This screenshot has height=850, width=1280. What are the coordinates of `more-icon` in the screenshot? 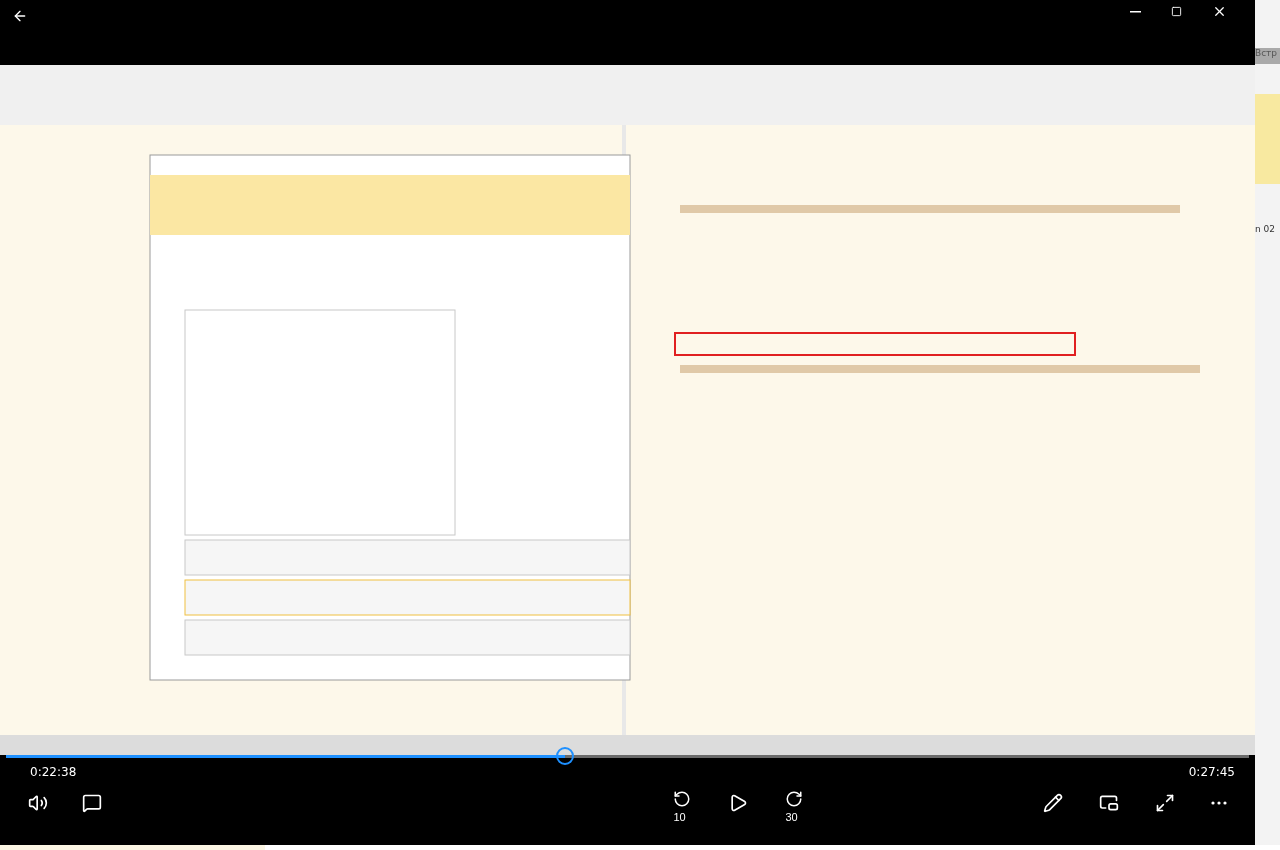 It's located at (1219, 803).